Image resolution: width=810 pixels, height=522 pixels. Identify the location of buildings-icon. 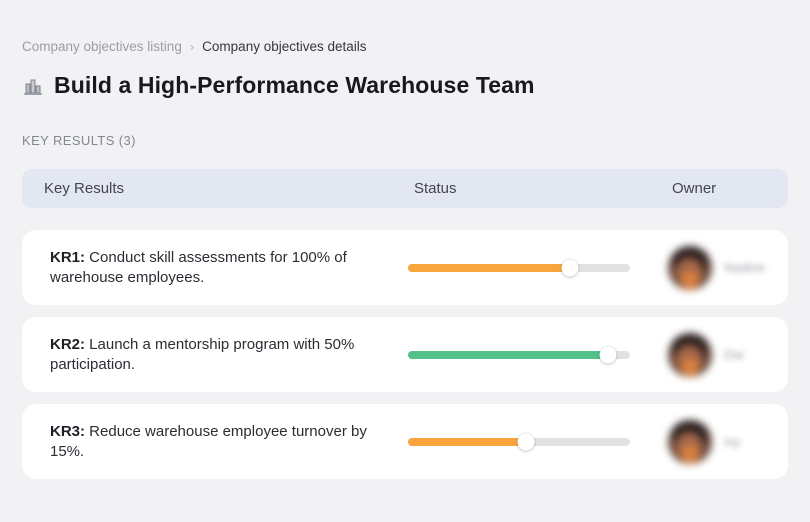
(33, 86).